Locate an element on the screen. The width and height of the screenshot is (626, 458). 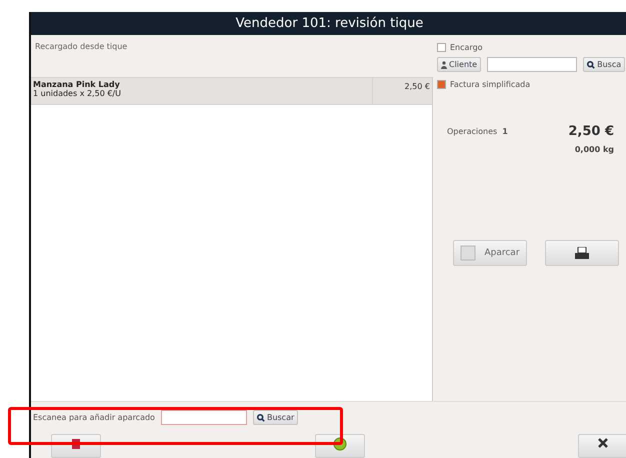
operations-label: Operaciones 1 is located at coordinates (477, 131).